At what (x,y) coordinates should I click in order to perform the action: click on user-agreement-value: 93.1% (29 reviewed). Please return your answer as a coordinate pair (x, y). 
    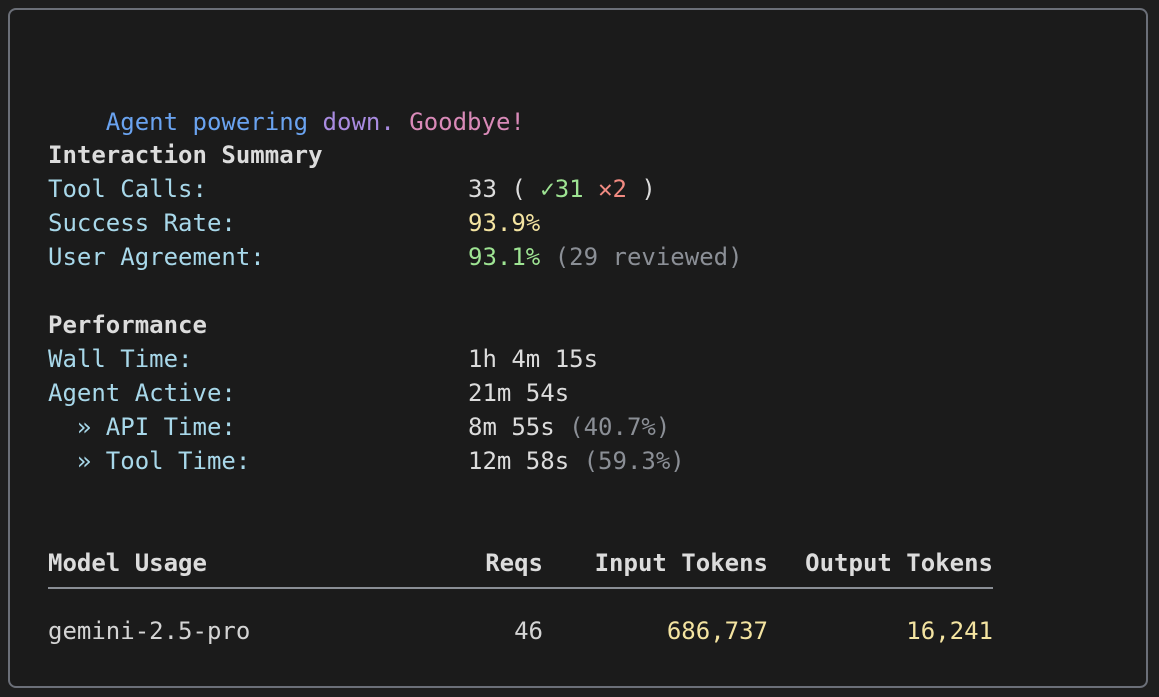
    Looking at the image, I should click on (605, 257).